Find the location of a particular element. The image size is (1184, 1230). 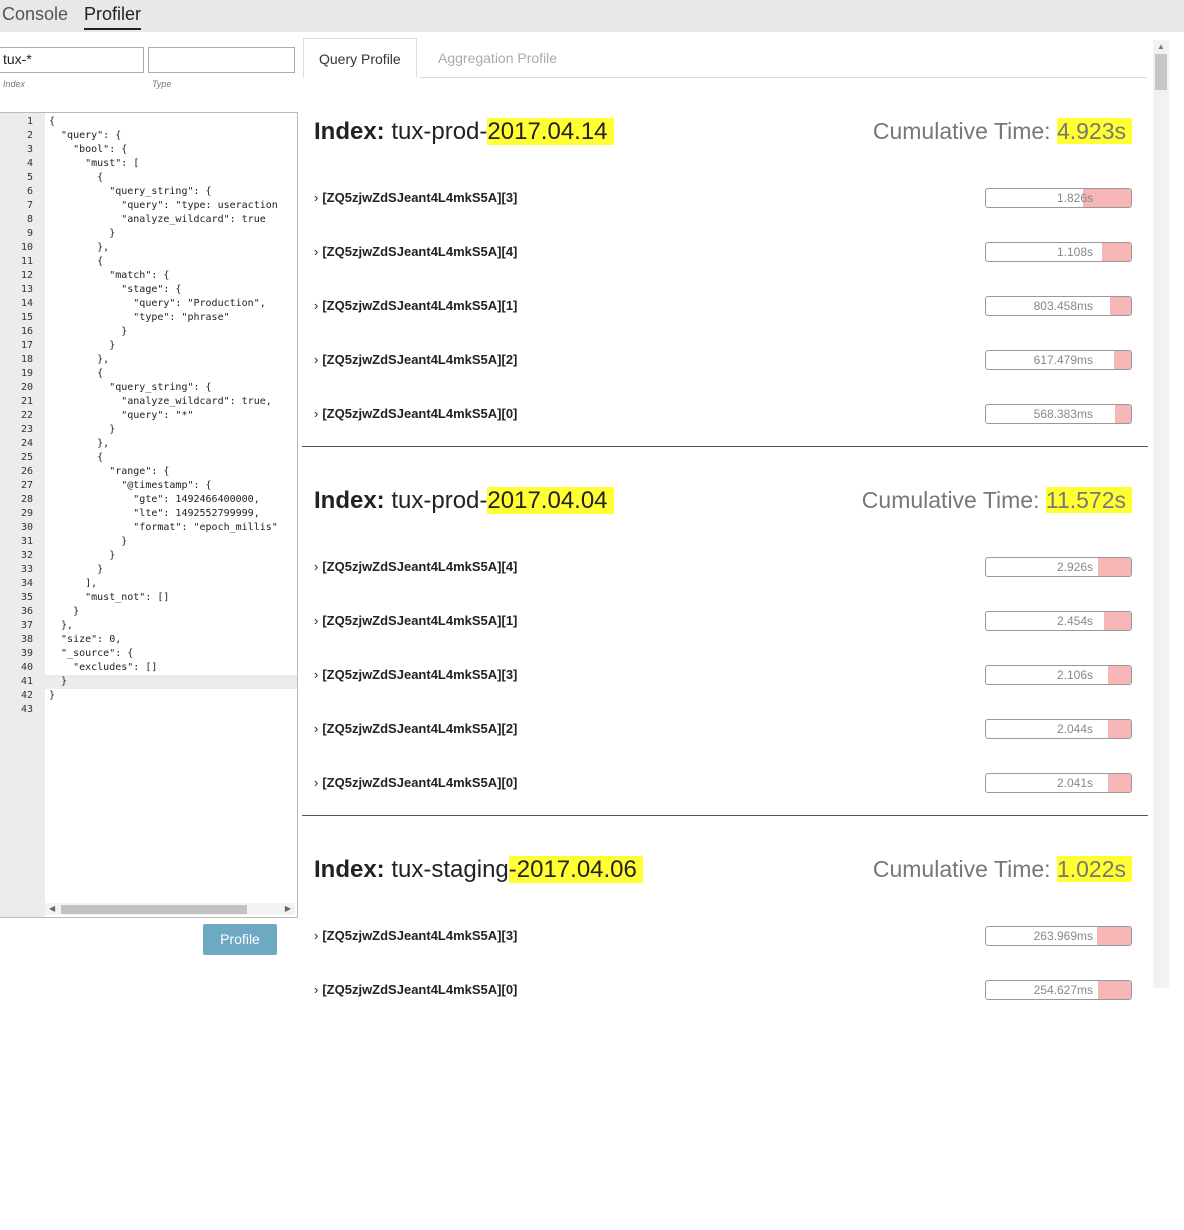

code-line: 39 "_source": { is located at coordinates (148, 654).